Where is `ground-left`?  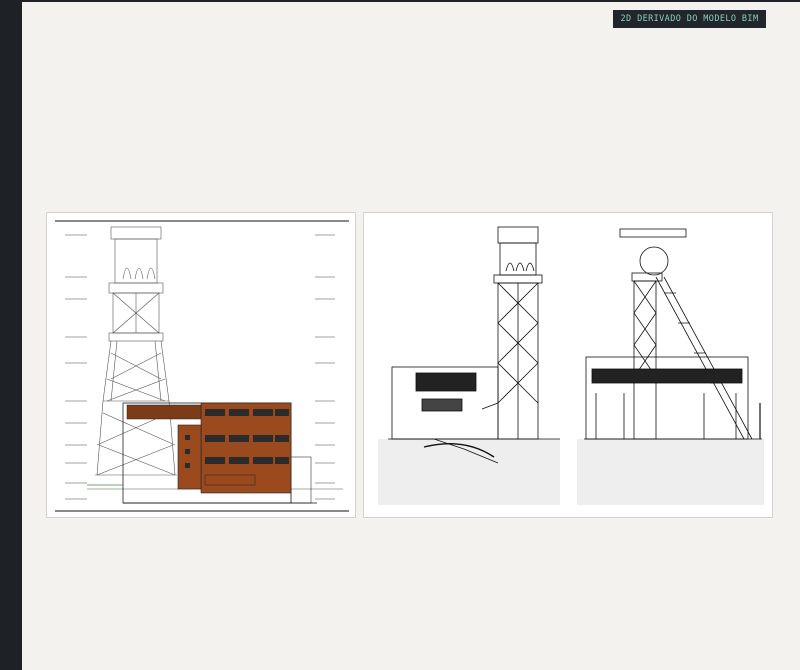
ground-left is located at coordinates (469, 472).